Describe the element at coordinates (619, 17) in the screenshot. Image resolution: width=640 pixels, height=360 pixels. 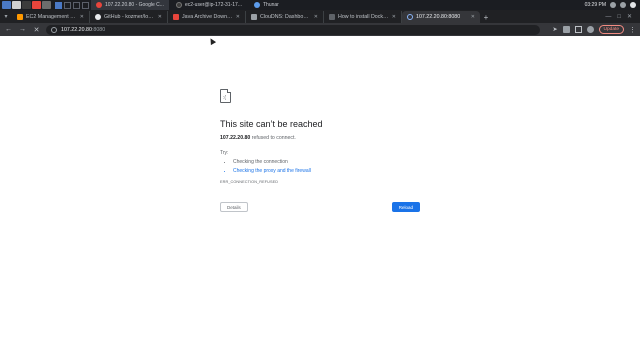
I see `maximize-icon: □` at that location.